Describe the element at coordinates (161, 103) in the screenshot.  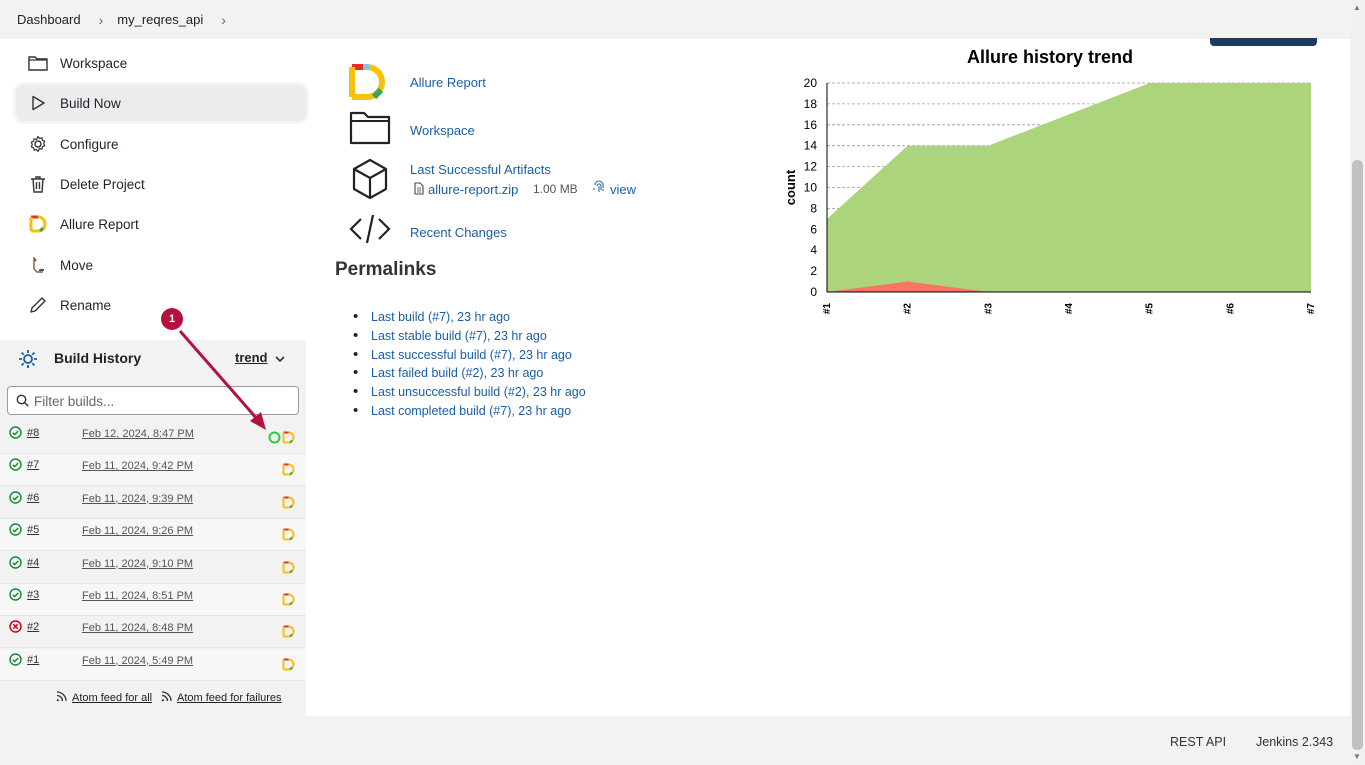
I see `task-build-now: Build Now` at that location.